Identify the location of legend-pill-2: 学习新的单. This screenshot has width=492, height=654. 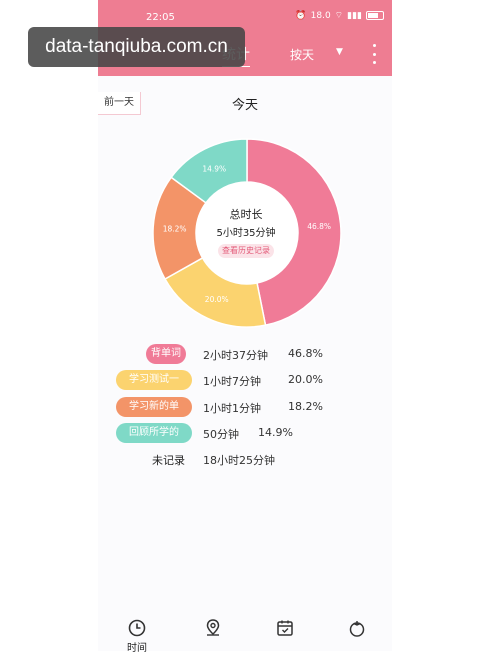
(154, 407).